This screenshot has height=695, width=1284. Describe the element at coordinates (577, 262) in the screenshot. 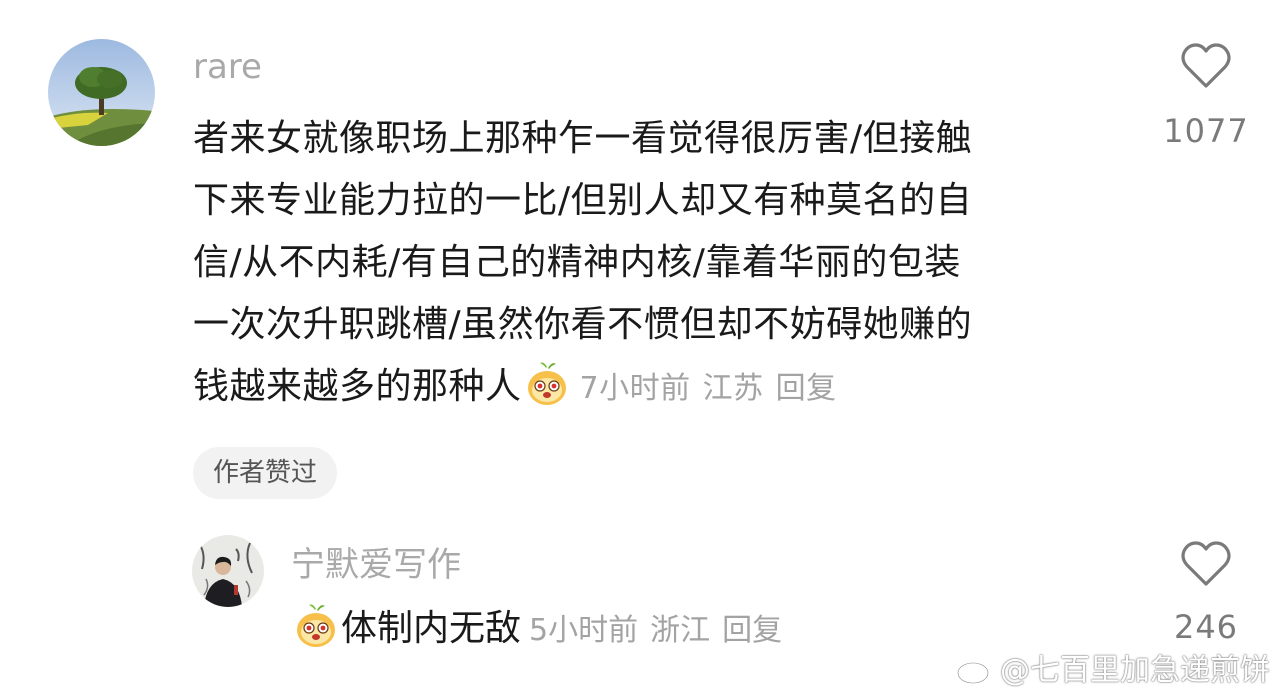

I see `comment-line: 信/从不内耗/有自己的精神内核/靠着华丽的包装` at that location.